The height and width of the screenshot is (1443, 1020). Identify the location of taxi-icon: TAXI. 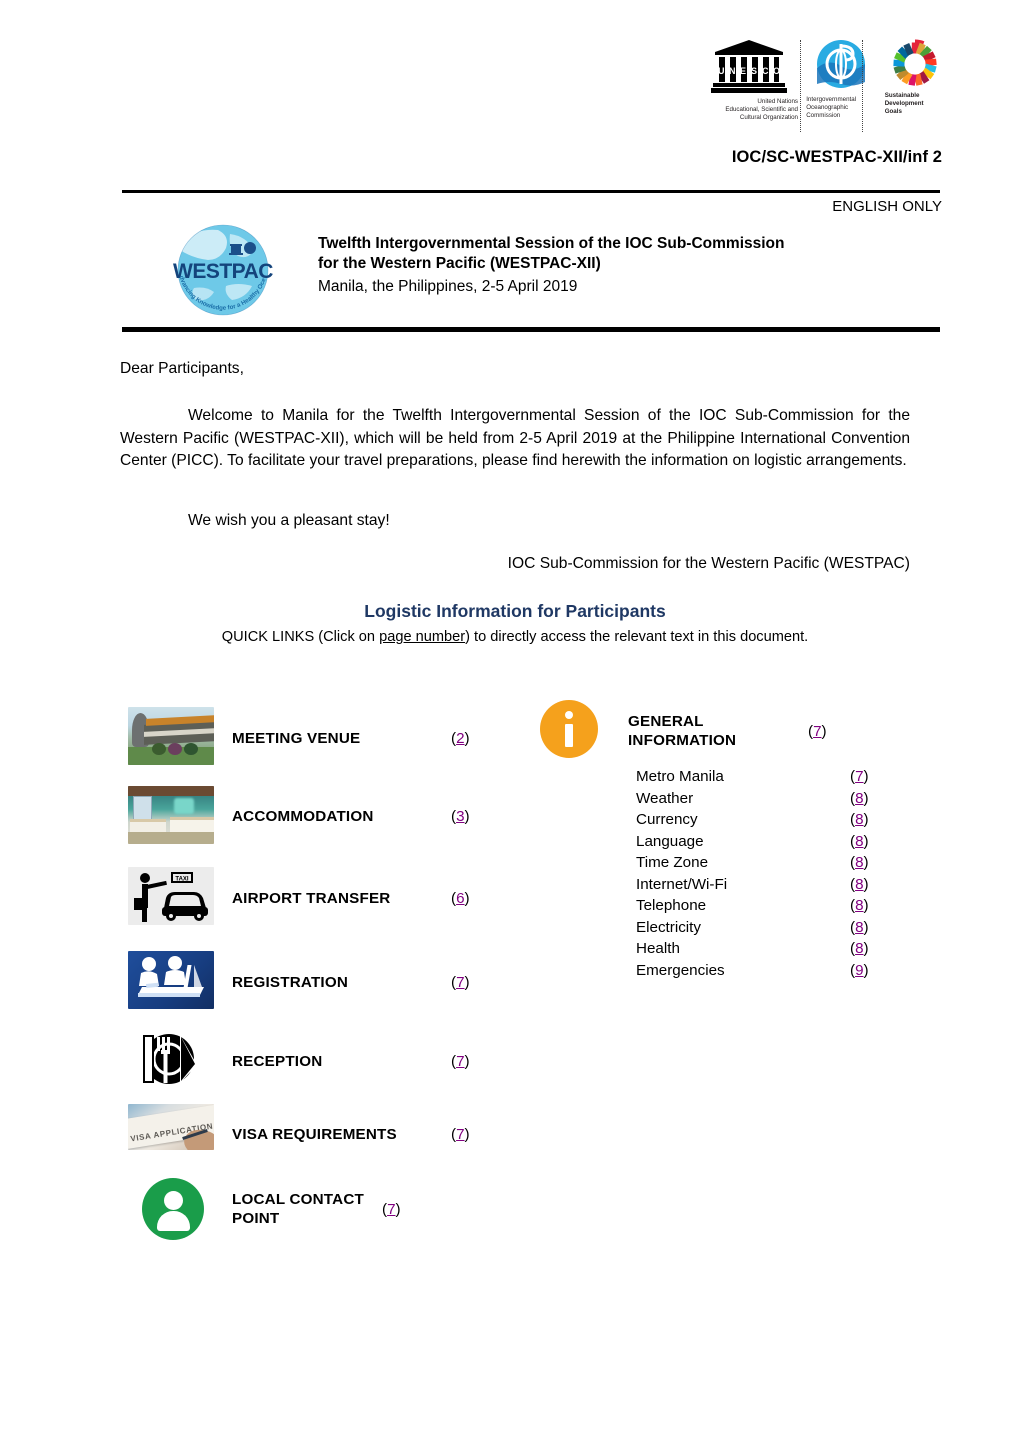
(174, 898).